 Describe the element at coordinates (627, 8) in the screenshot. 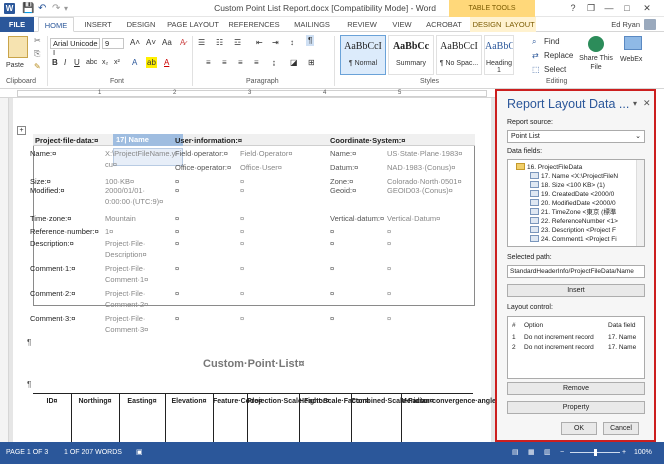

I see `maximize-button: □` at that location.